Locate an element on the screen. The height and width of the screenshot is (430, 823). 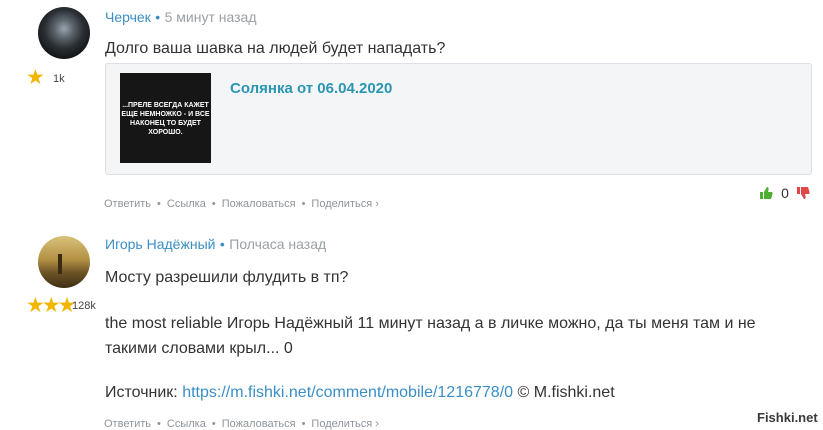
post-title-link: Солянка от 06.04.2020 is located at coordinates (311, 88).